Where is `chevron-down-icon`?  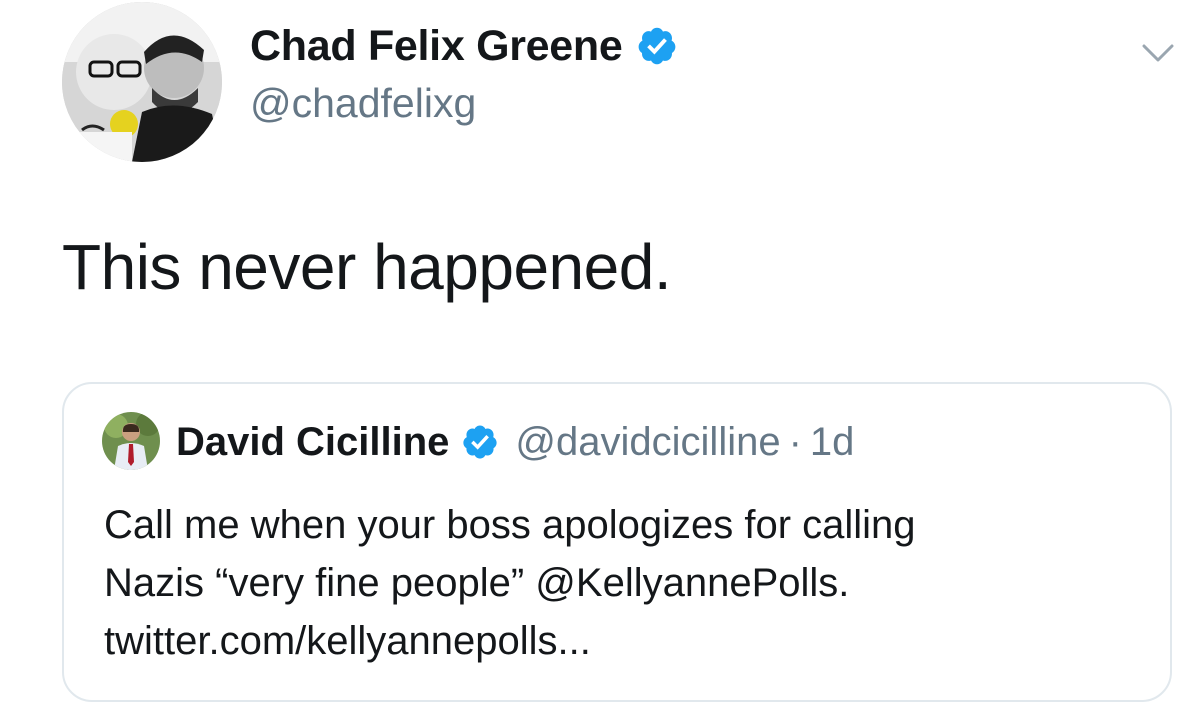 chevron-down-icon is located at coordinates (1158, 52).